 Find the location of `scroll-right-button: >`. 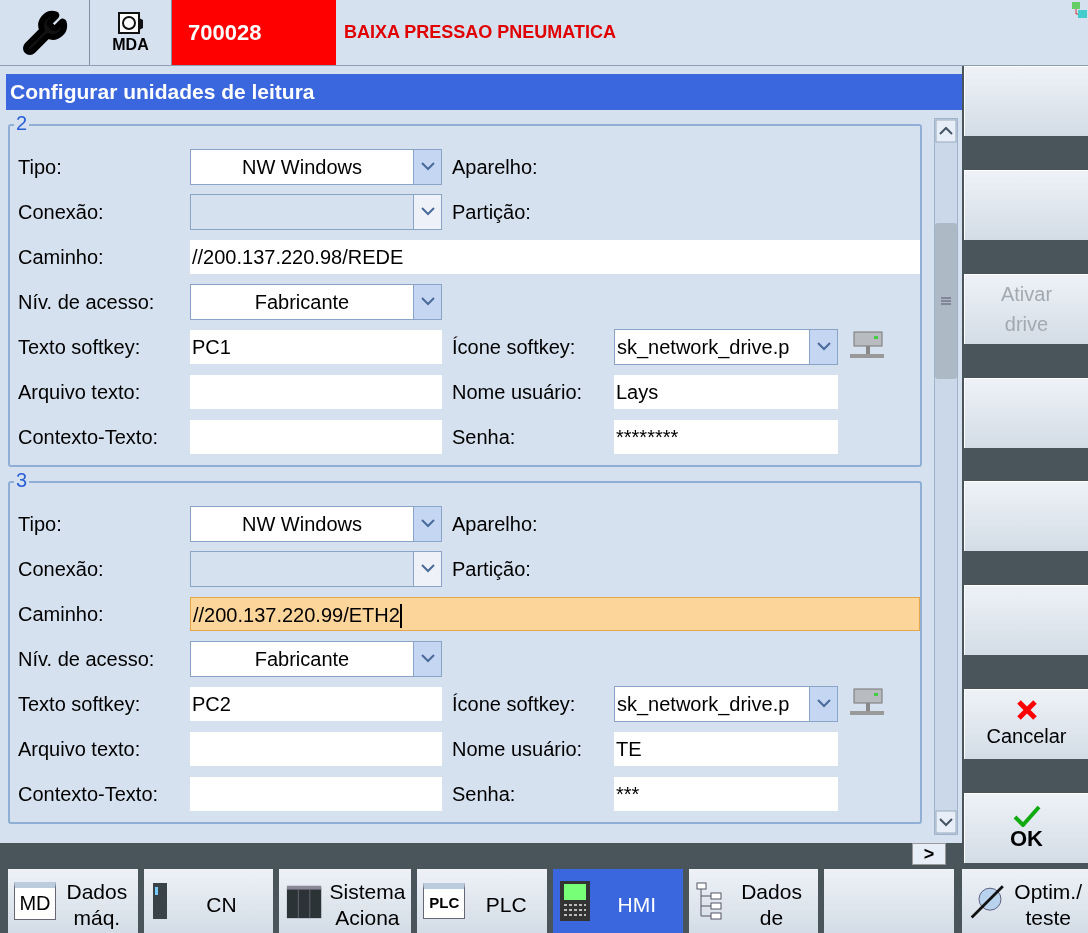

scroll-right-button: > is located at coordinates (929, 854).